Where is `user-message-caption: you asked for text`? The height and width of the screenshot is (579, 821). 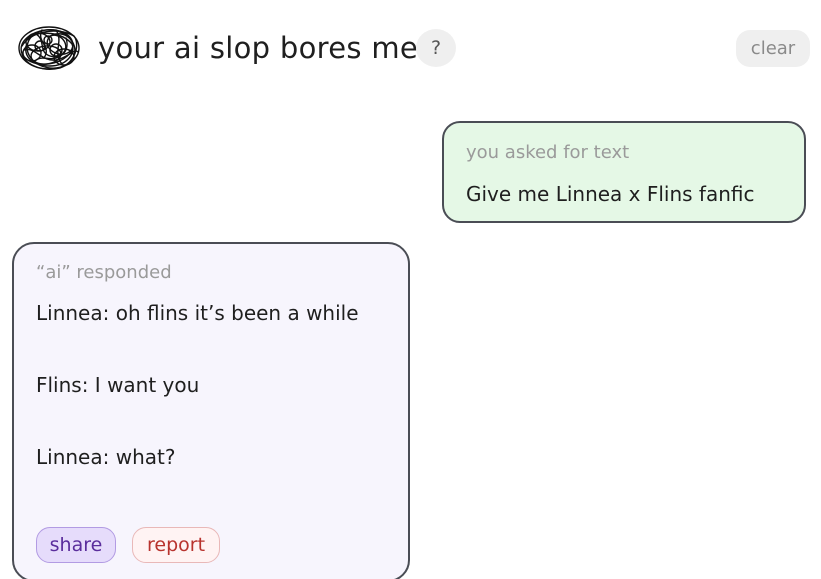
user-message-caption: you asked for text is located at coordinates (548, 152).